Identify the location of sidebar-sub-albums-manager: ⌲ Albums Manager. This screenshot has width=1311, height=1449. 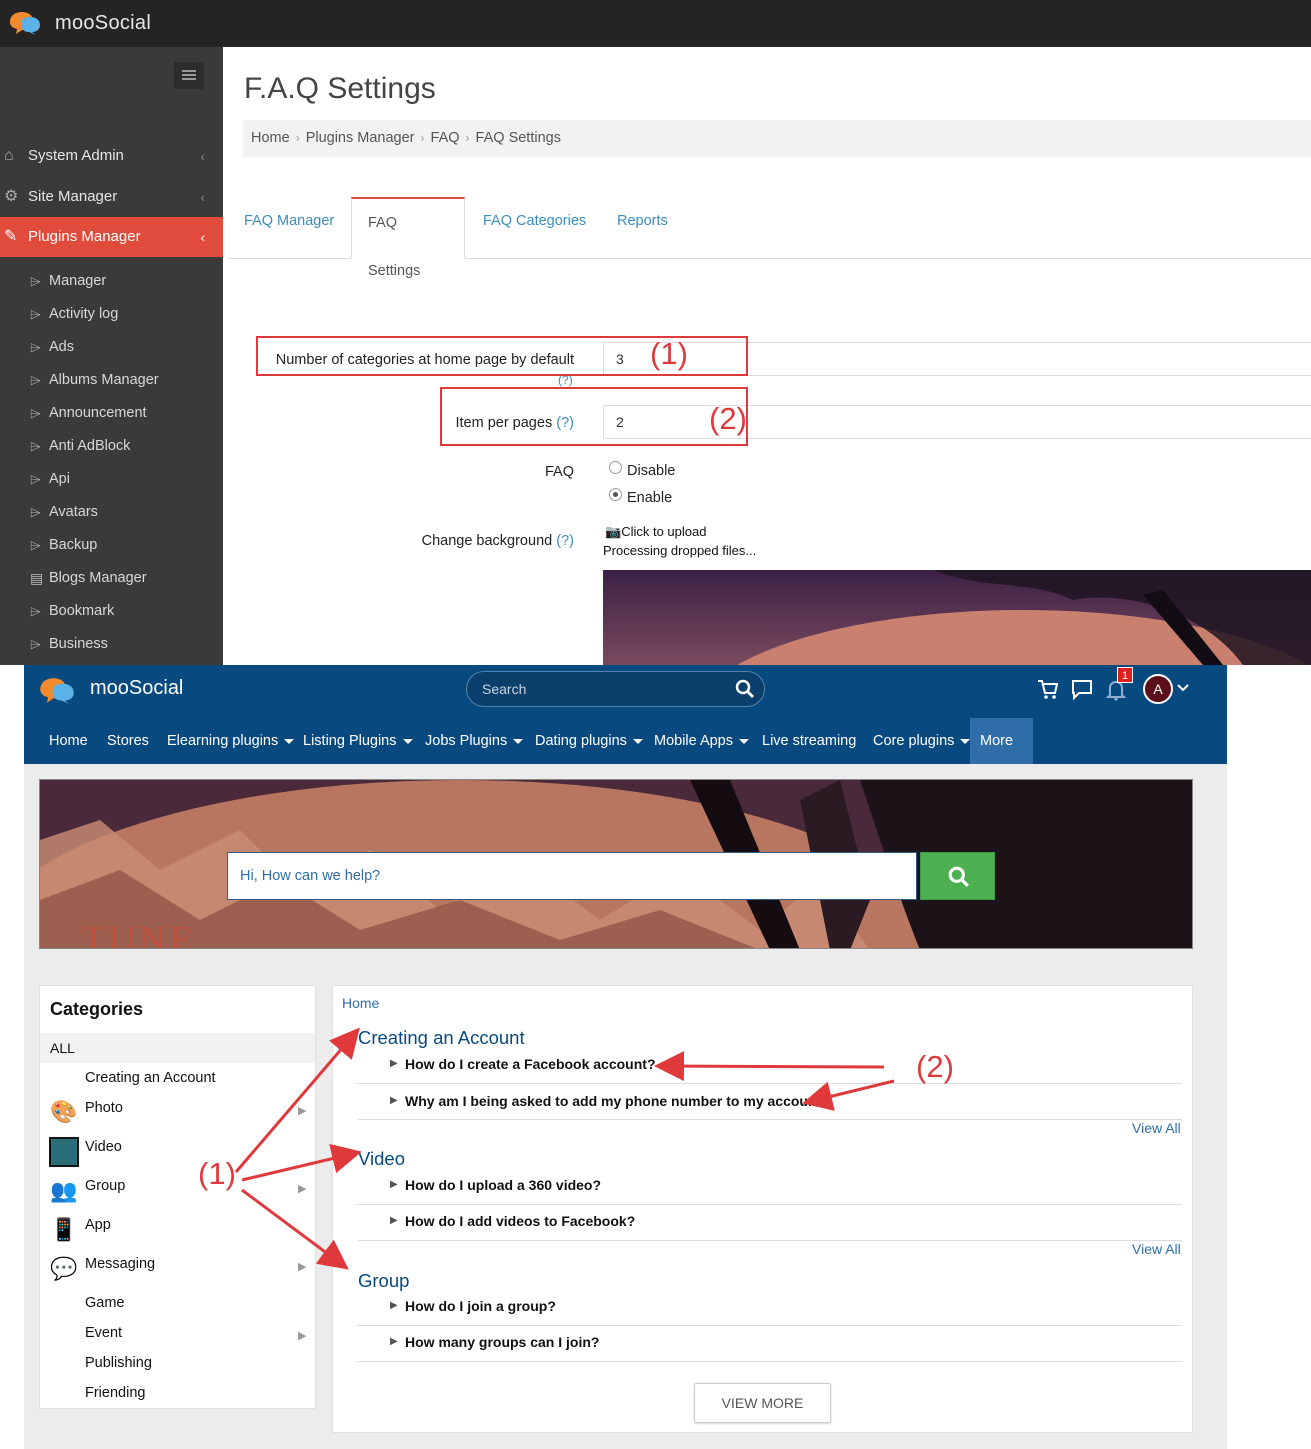
(111, 380).